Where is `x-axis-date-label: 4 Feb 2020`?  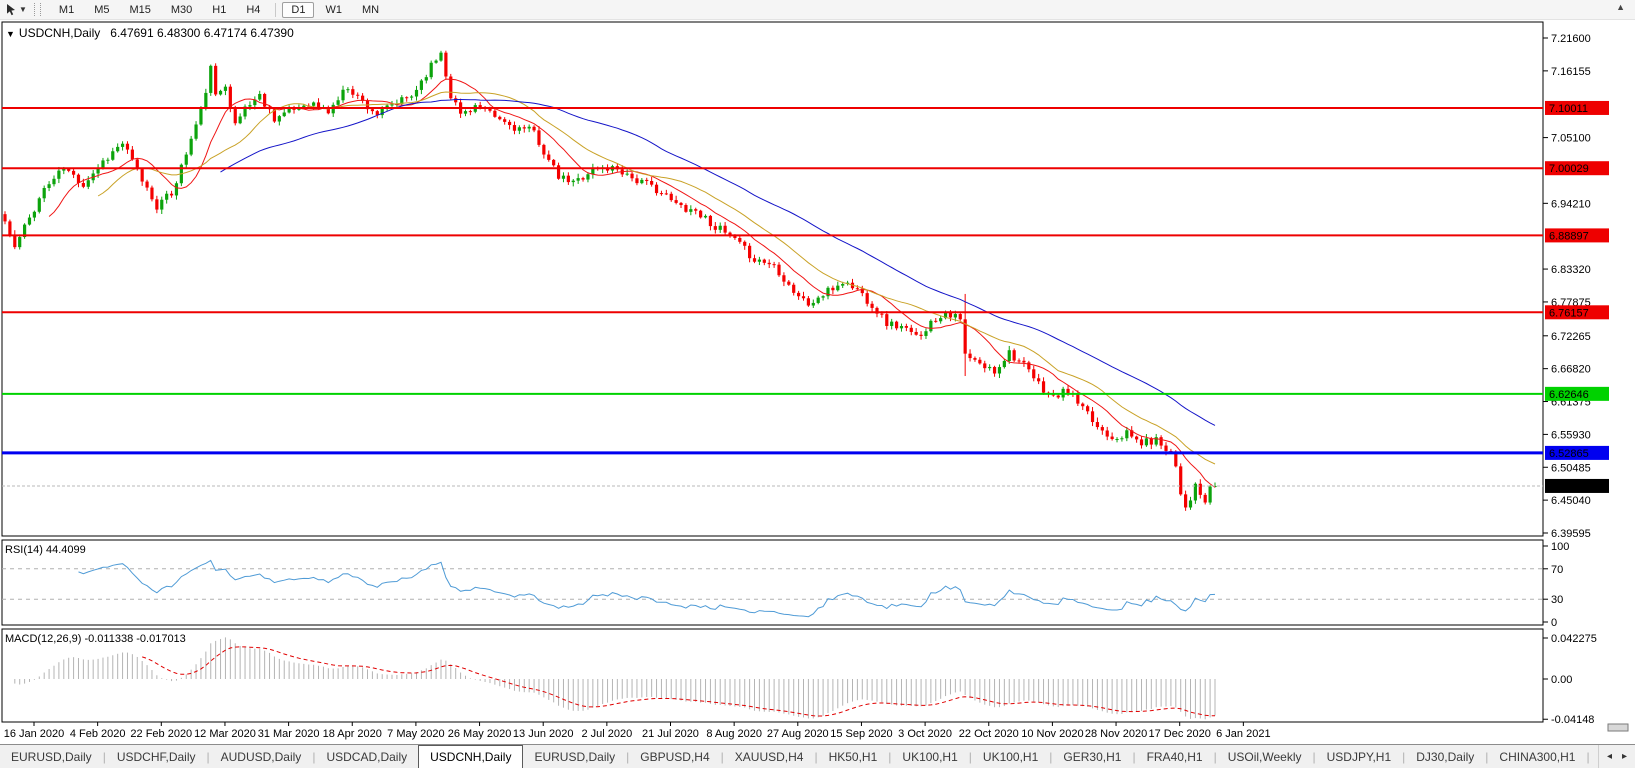
x-axis-date-label: 4 Feb 2020 is located at coordinates (98, 734).